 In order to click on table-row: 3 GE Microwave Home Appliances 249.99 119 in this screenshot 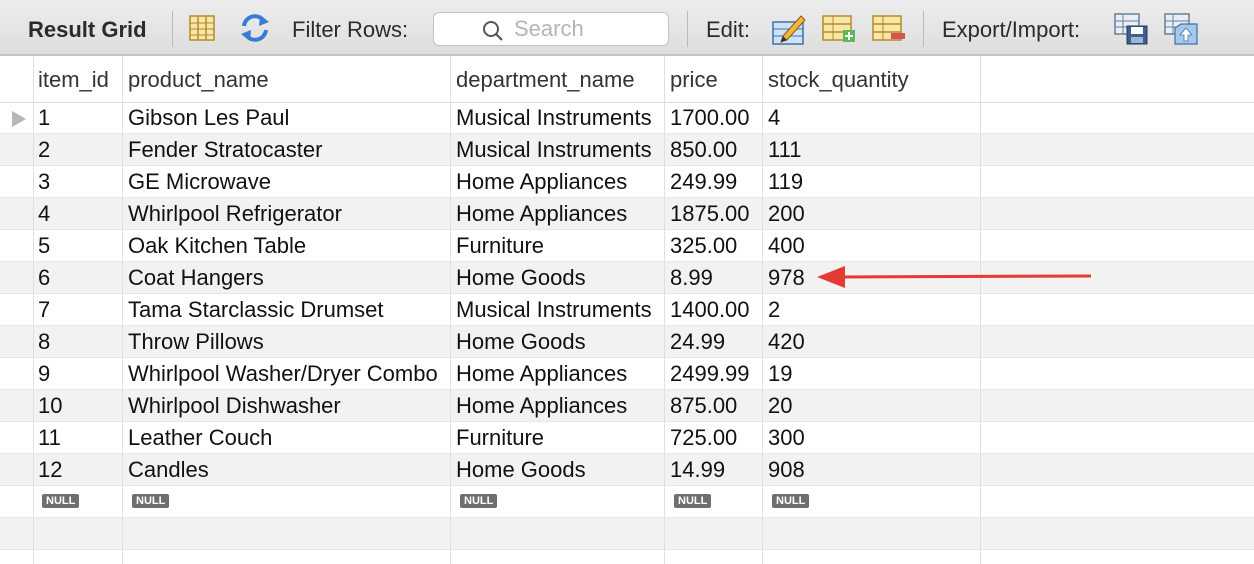, I will do `click(627, 182)`.